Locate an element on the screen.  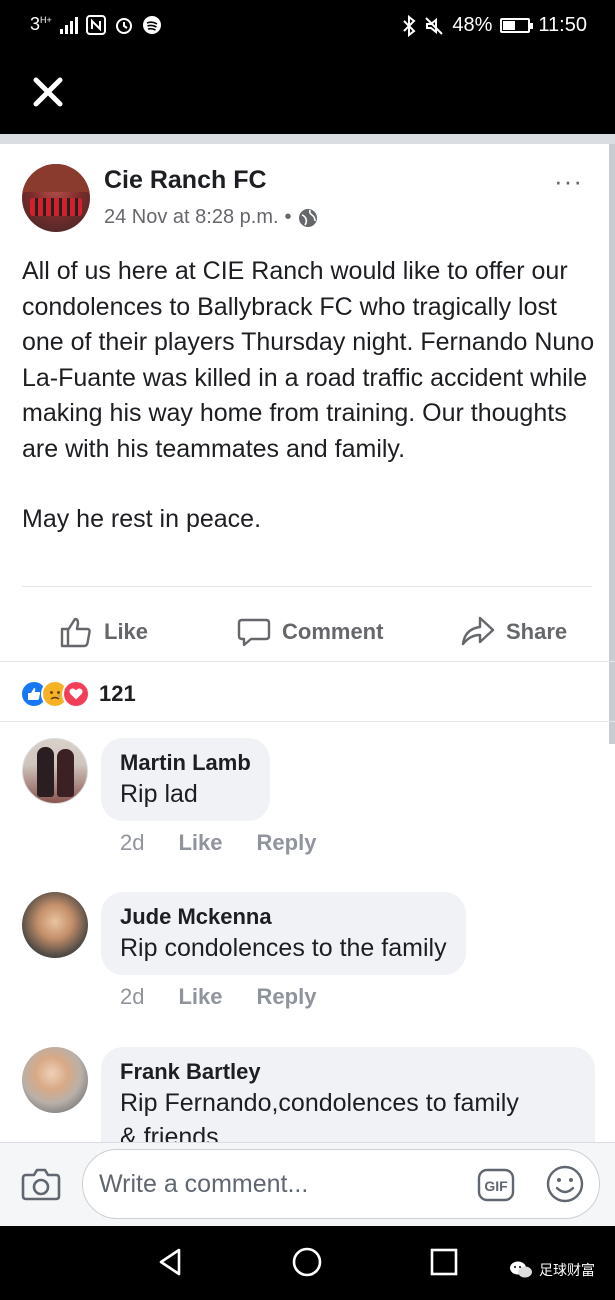
comment-text: Rip lad is located at coordinates (159, 794).